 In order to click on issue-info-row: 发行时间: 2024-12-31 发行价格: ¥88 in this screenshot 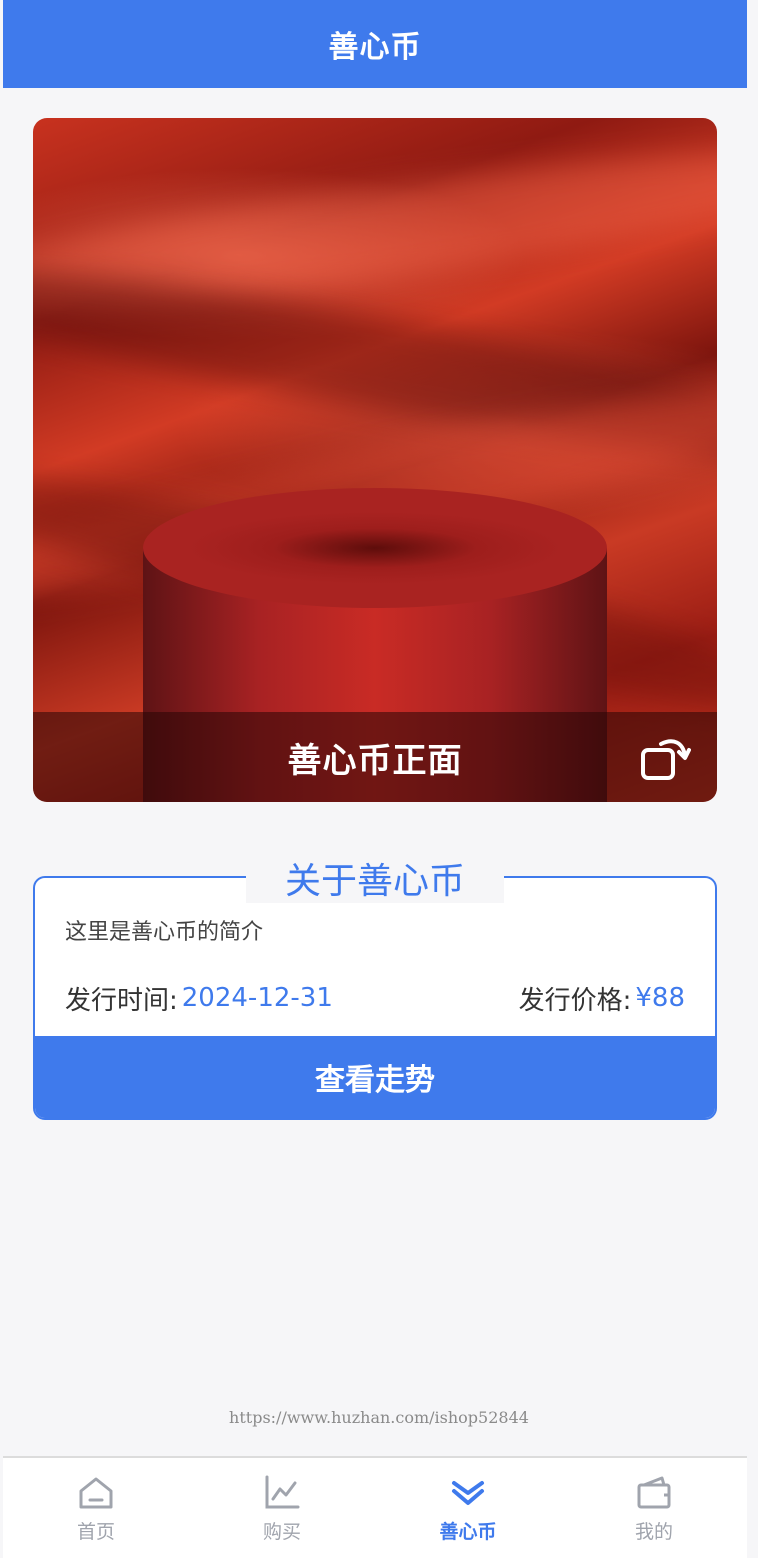, I will do `click(375, 998)`.